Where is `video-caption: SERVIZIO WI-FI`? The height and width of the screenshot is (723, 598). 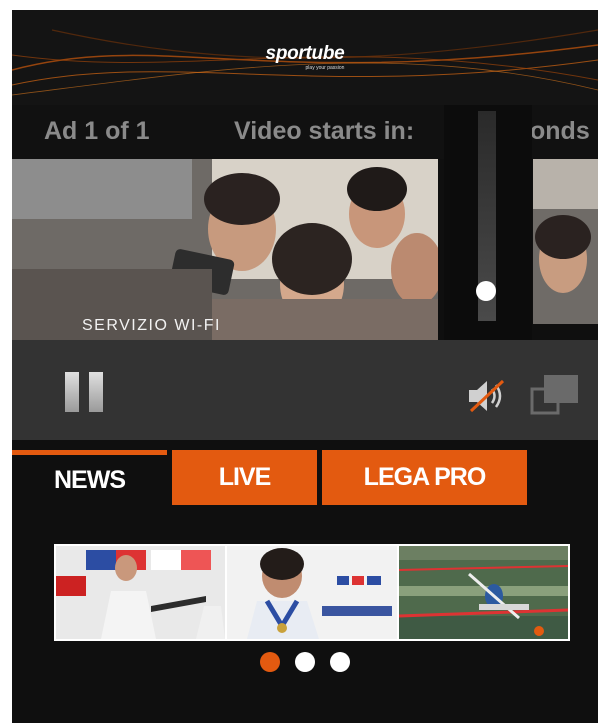 video-caption: SERVIZIO WI-FI is located at coordinates (151, 325).